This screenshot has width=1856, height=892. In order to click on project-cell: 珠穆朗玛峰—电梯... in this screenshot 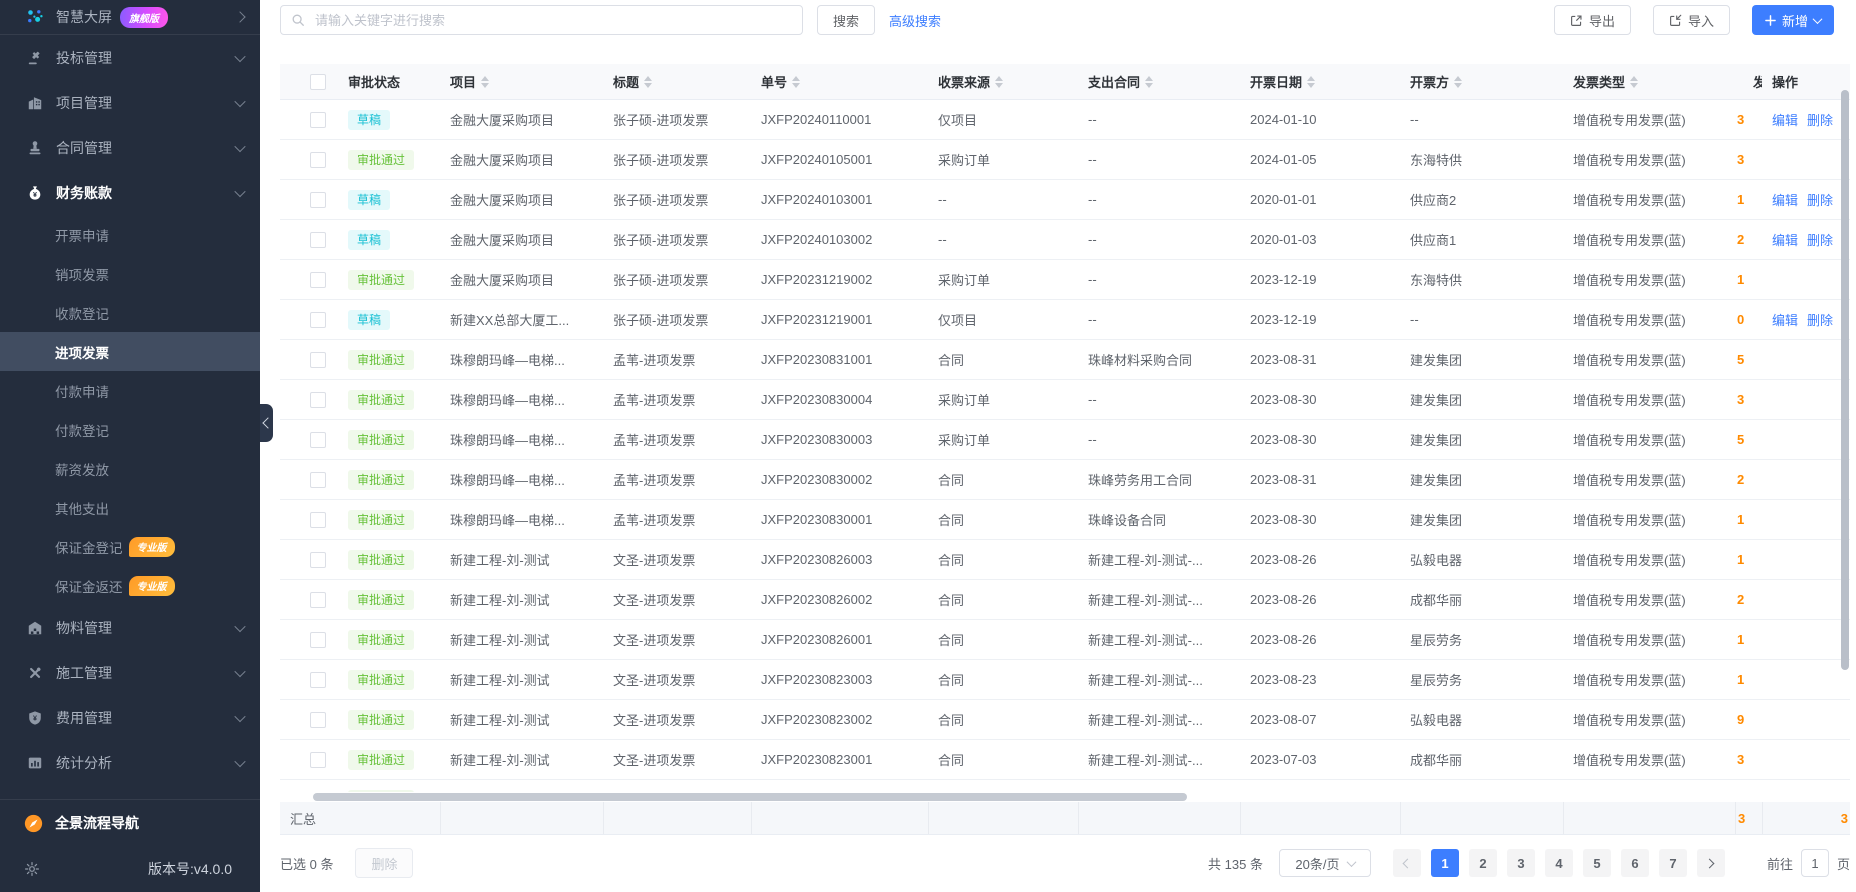, I will do `click(507, 400)`.